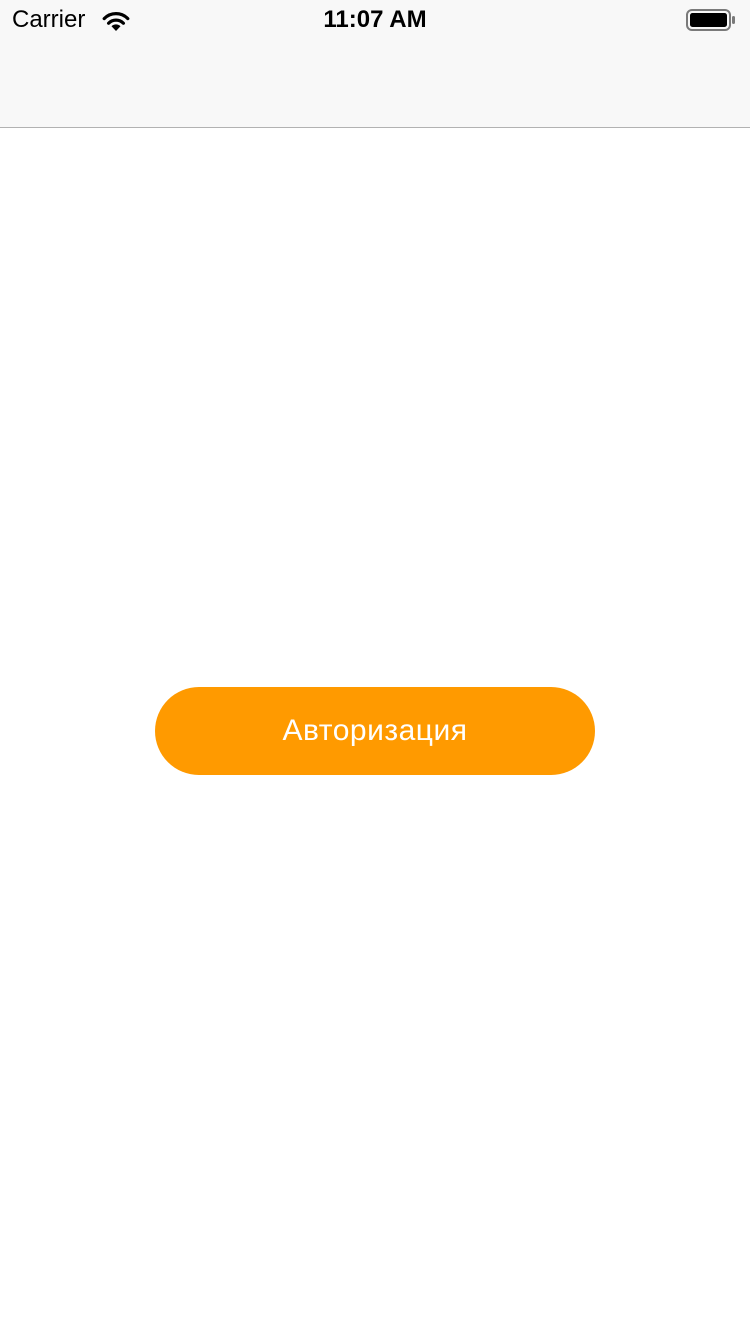  Describe the element at coordinates (375, 731) in the screenshot. I see `authorization-button: Авторизация` at that location.